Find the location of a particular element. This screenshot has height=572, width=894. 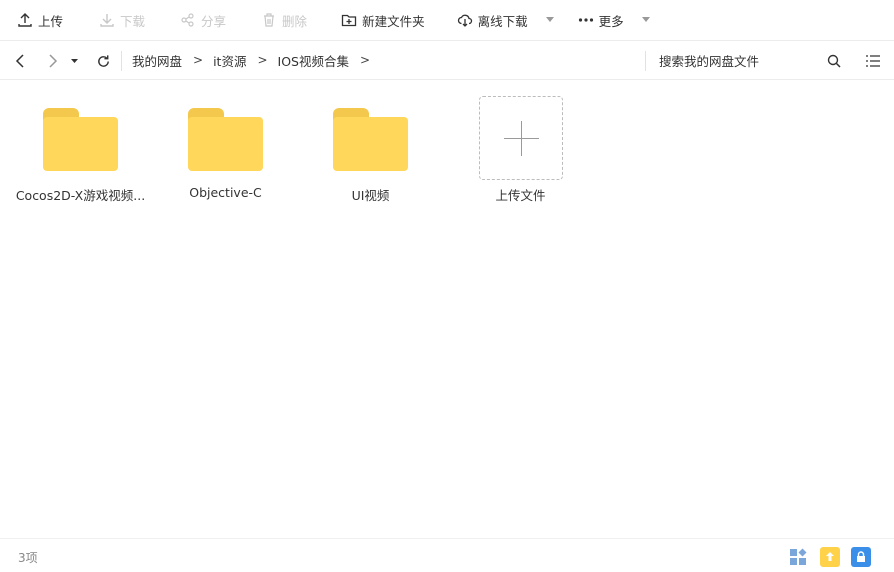

new-folder-label: 新建文件夹 is located at coordinates (393, 21).